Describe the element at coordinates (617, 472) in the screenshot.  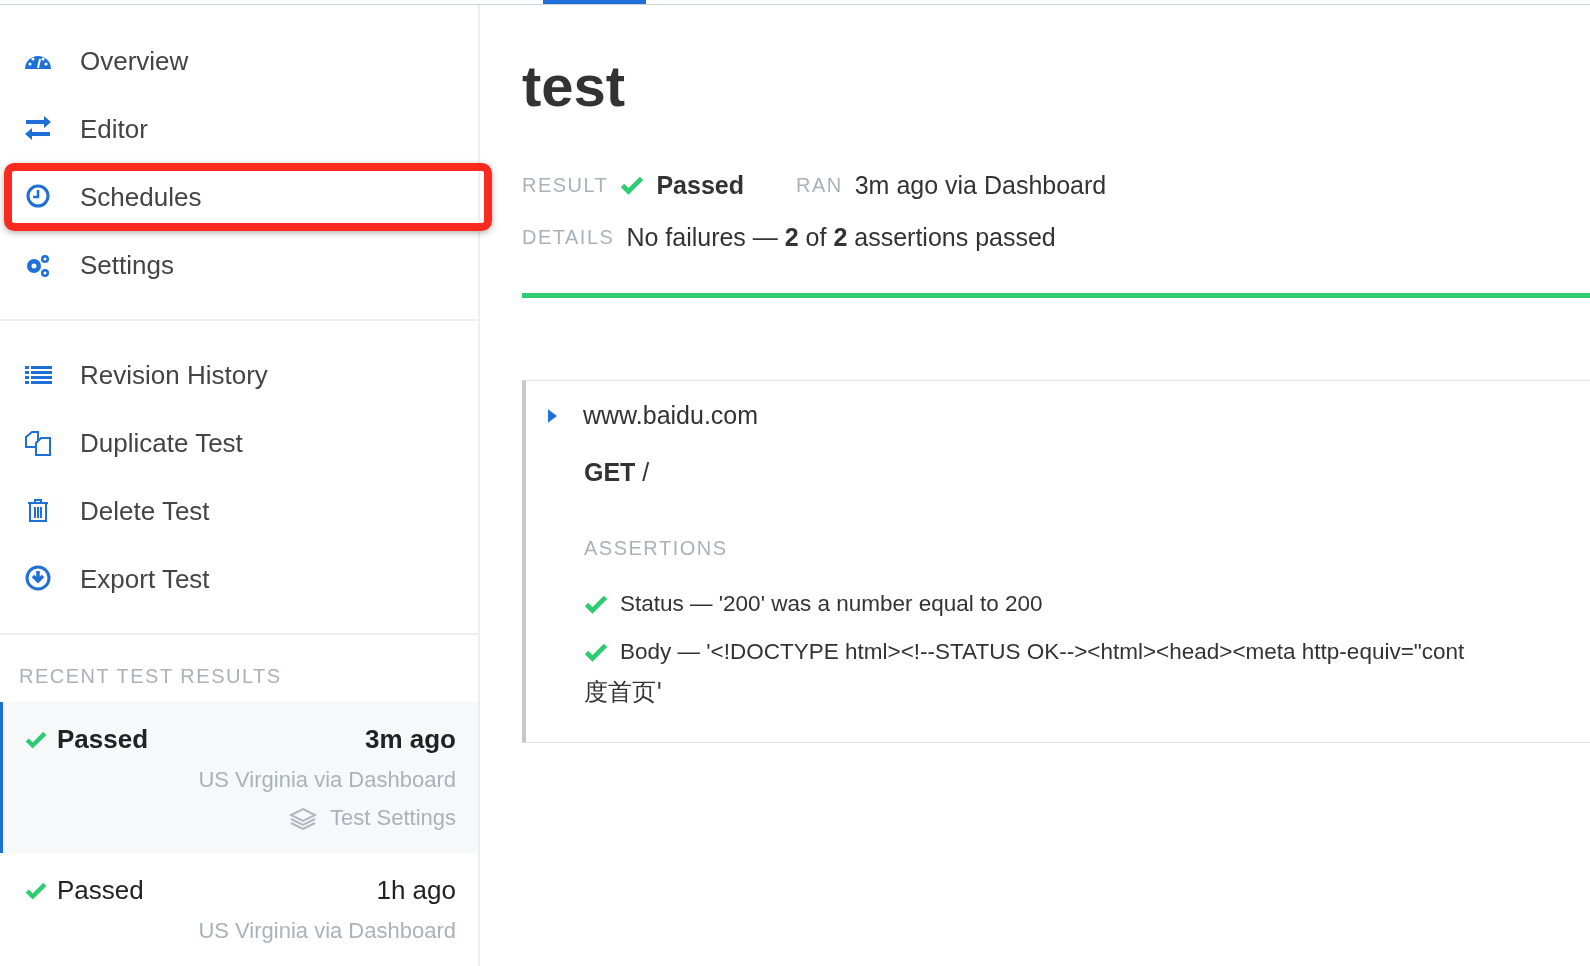
I see `request-line: GET /` at that location.